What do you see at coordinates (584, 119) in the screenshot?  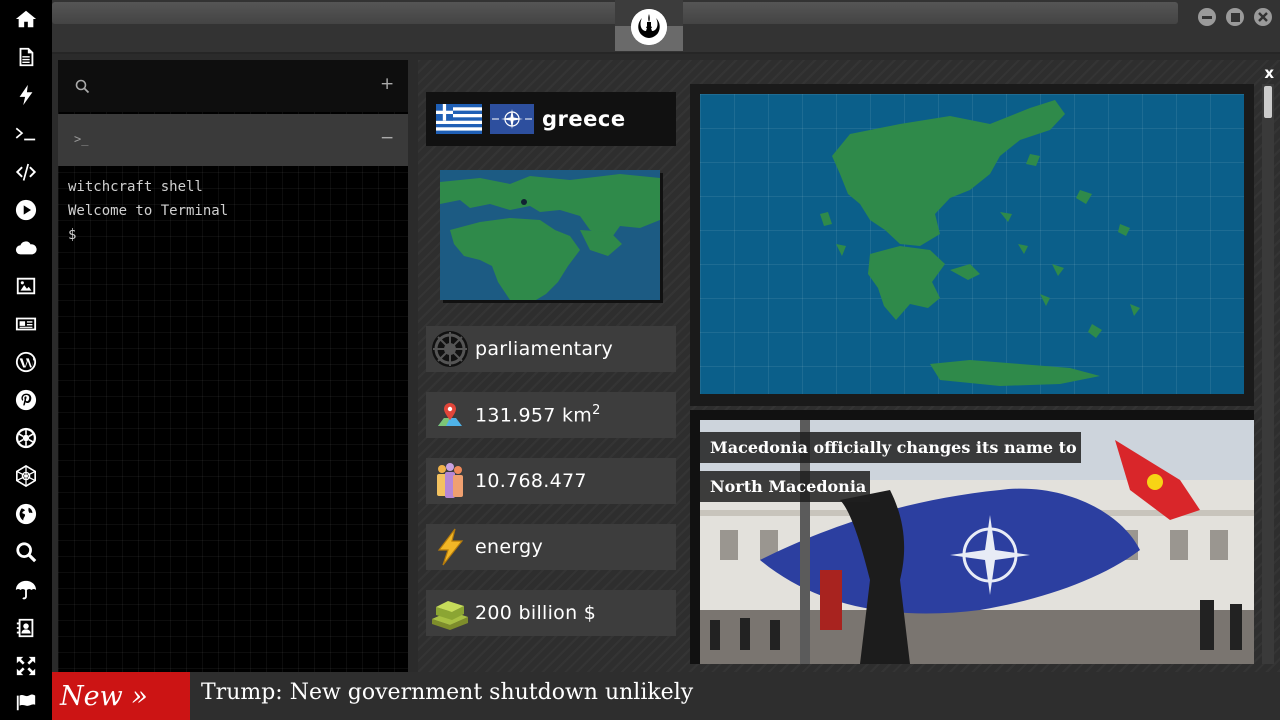 I see `country-name: greece` at bounding box center [584, 119].